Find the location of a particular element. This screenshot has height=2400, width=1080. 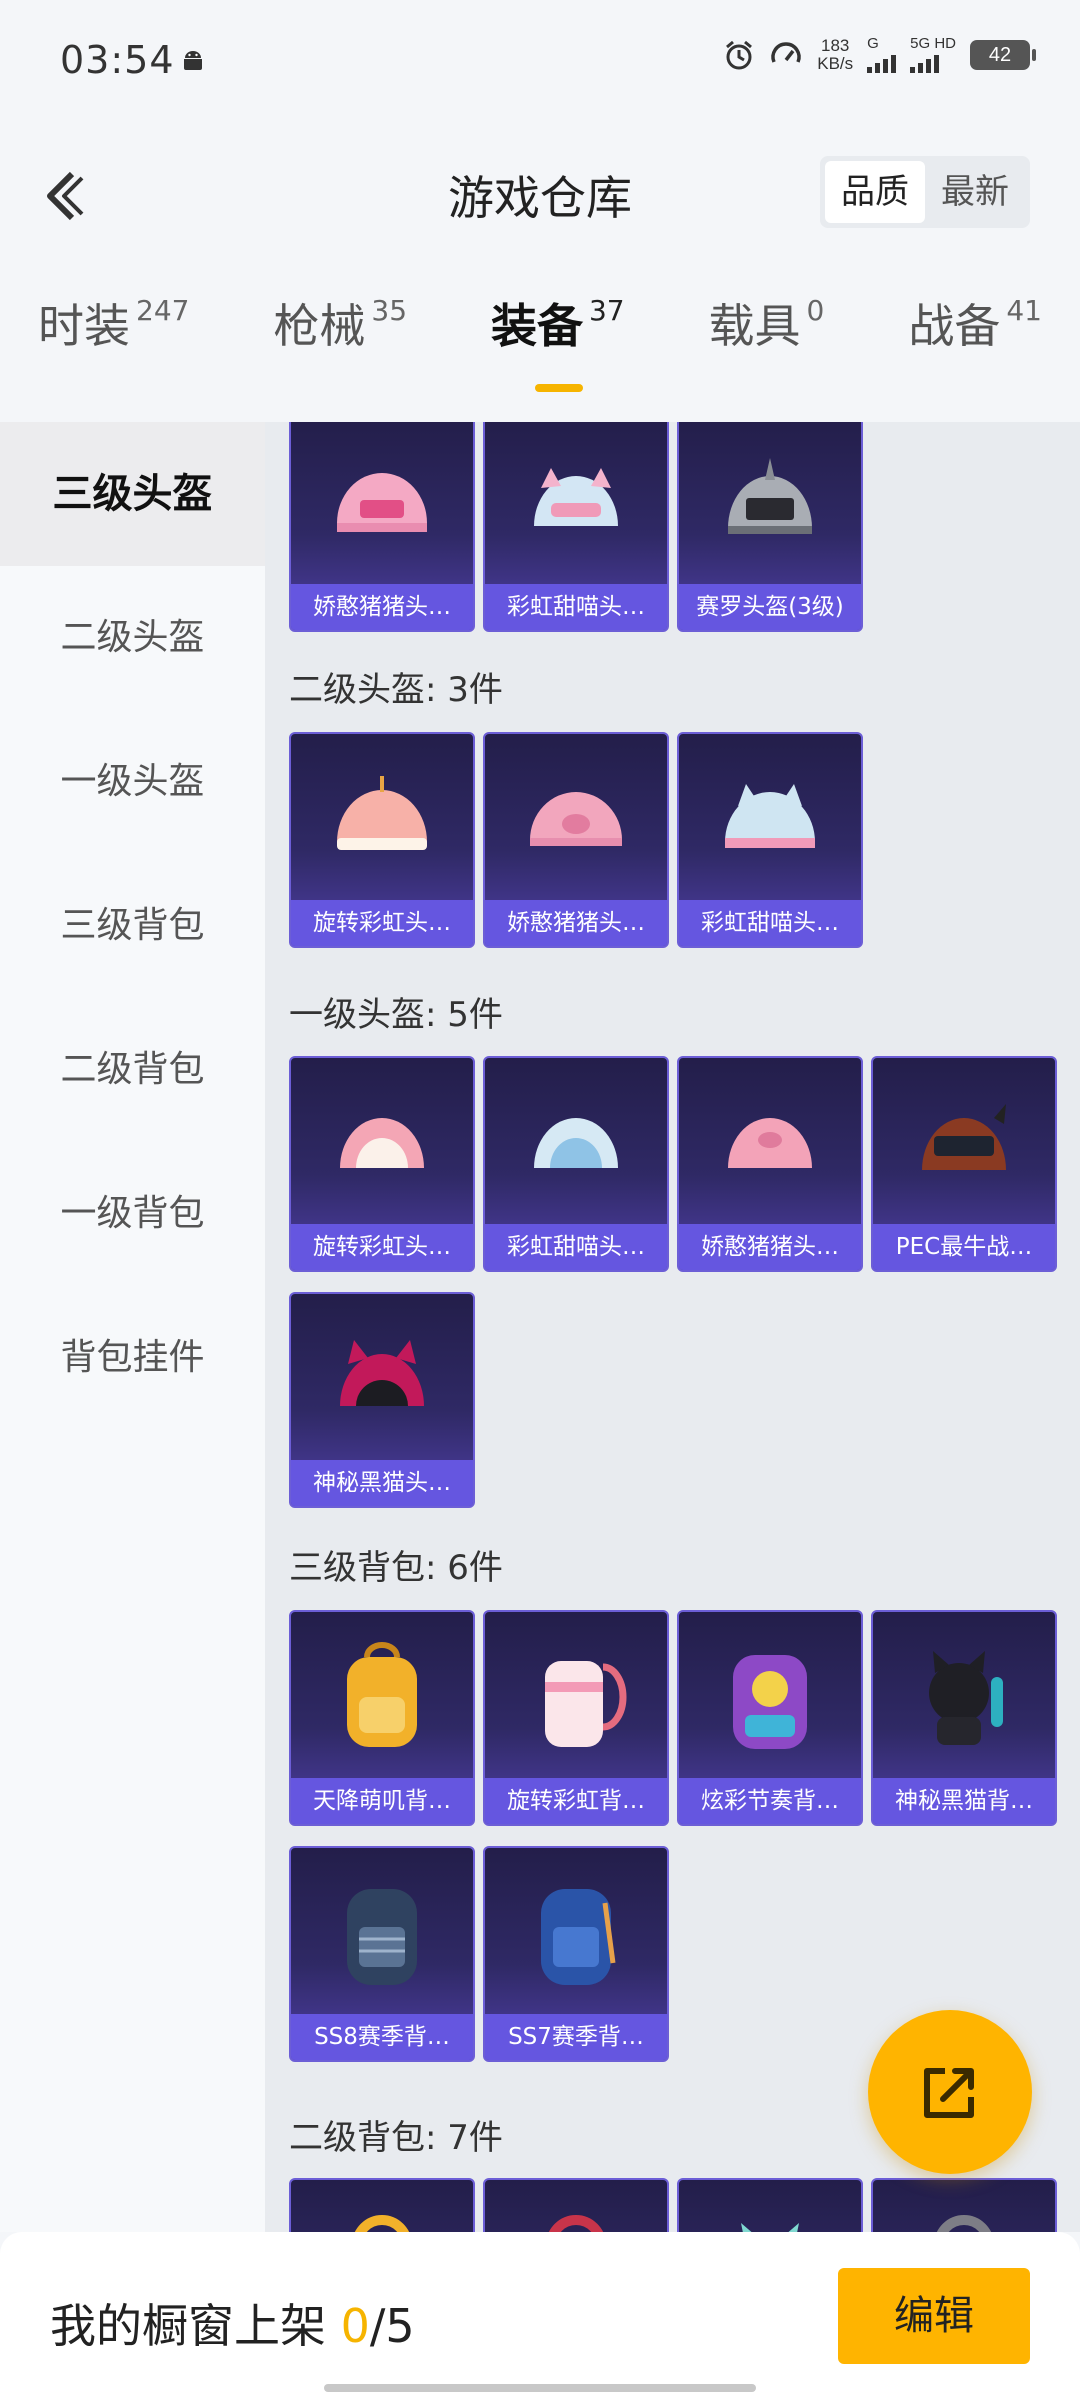

item-label: 赛罗头盔(3级) is located at coordinates (770, 607).